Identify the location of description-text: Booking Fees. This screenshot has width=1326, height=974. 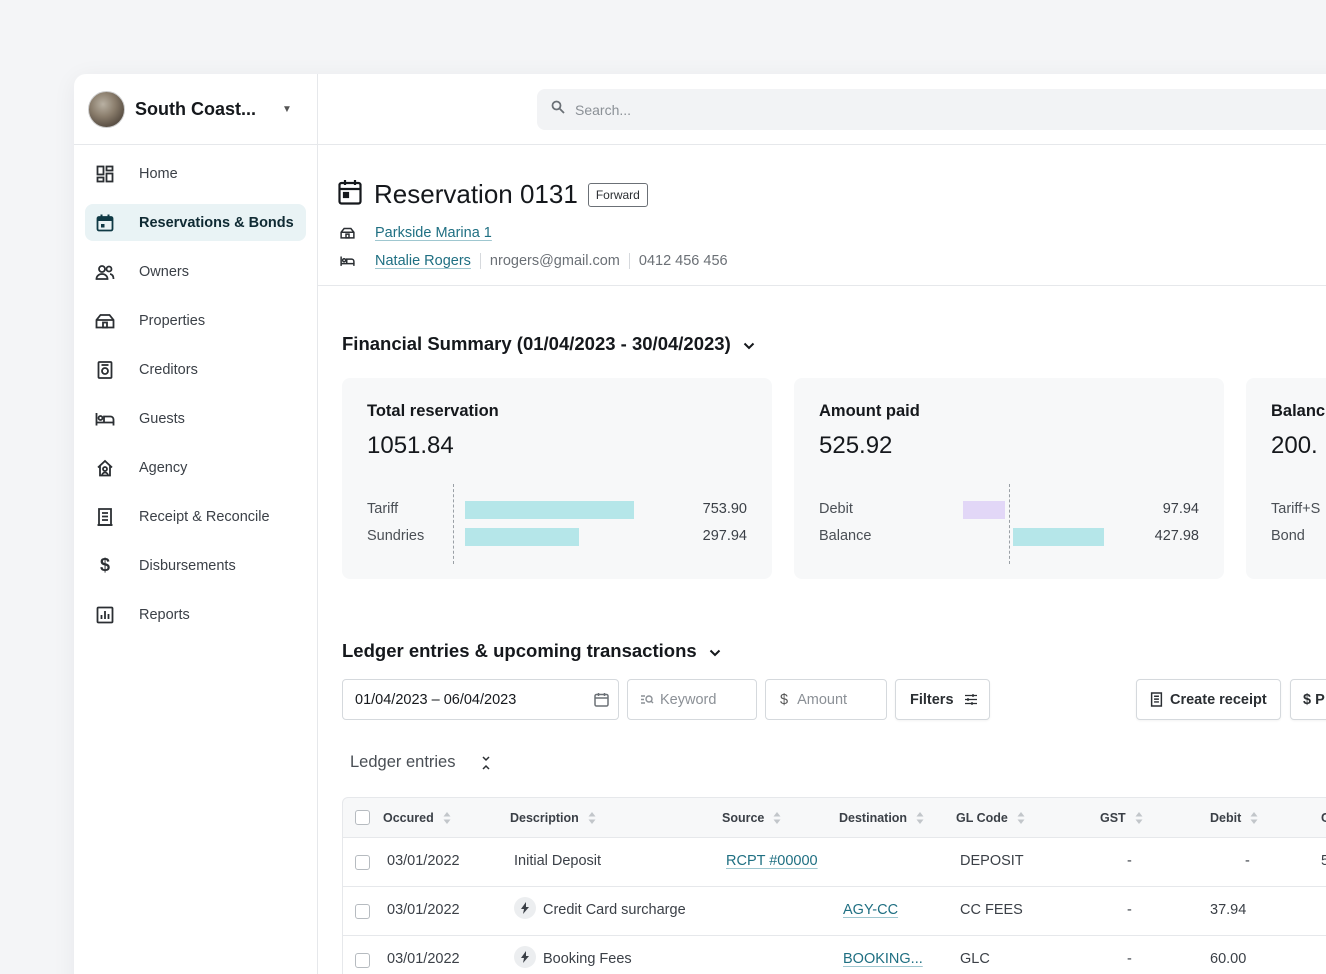
(587, 958).